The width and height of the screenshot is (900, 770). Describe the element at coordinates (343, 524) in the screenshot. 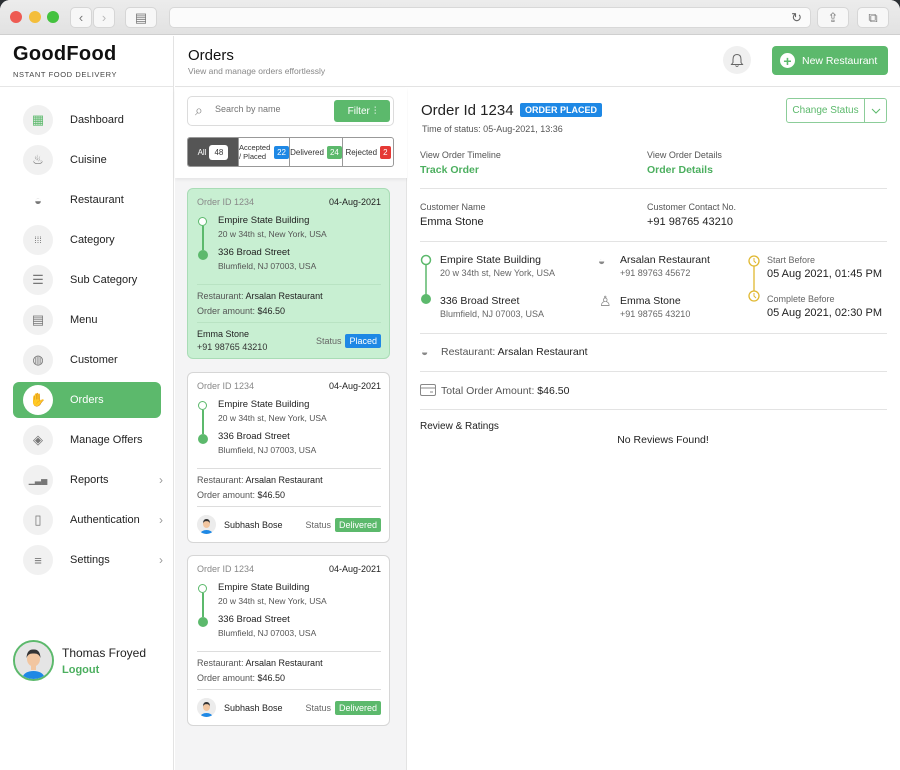

I see `order-status: Status Delivered` at that location.